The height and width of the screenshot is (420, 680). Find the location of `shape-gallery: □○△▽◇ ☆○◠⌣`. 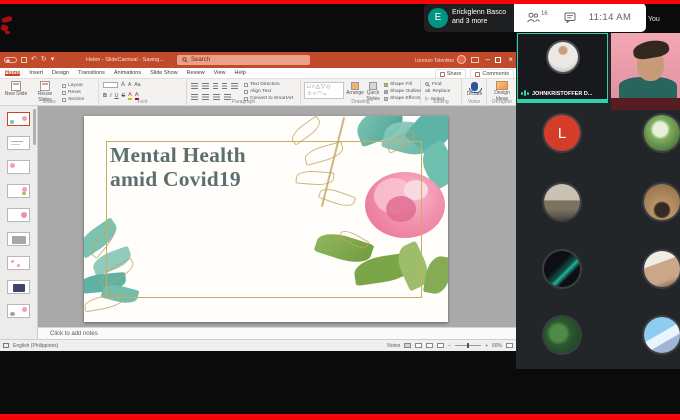

shape-gallery: □○△▽◇ ☆○◠⌣ is located at coordinates (324, 90).